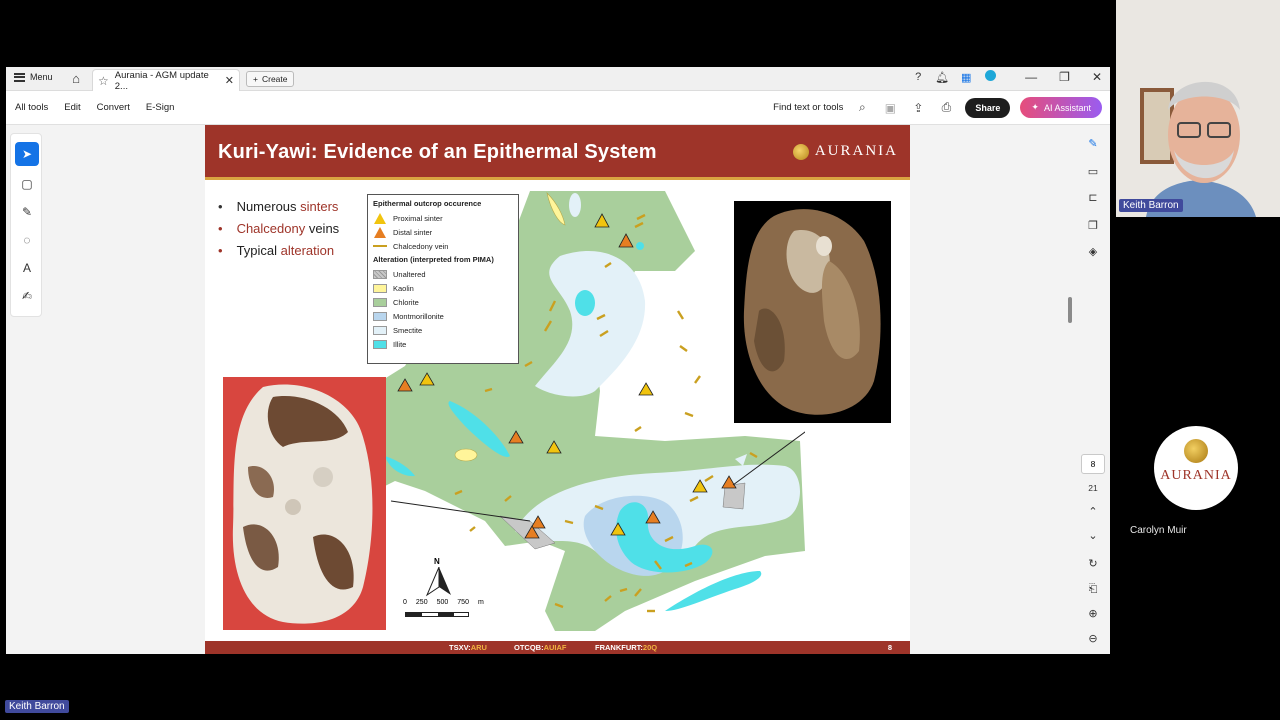 This screenshot has height=720, width=1280. What do you see at coordinates (160, 107) in the screenshot?
I see `esign-button: E-Sign` at bounding box center [160, 107].